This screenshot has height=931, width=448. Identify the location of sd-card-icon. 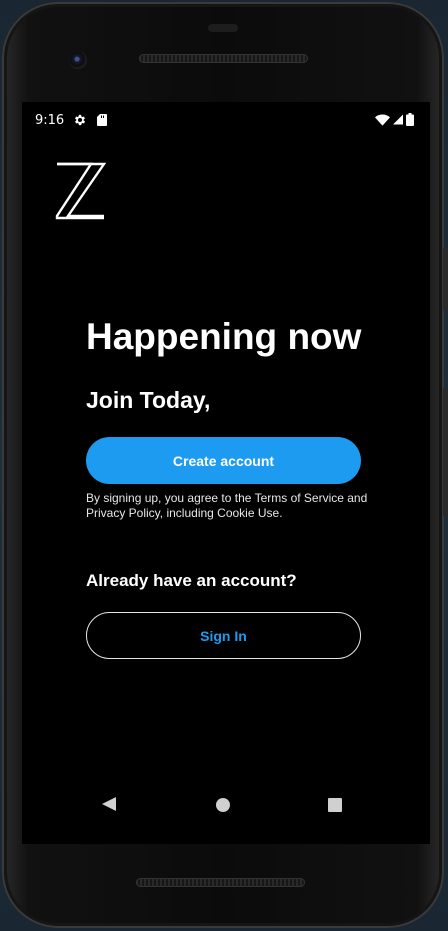
(102, 120).